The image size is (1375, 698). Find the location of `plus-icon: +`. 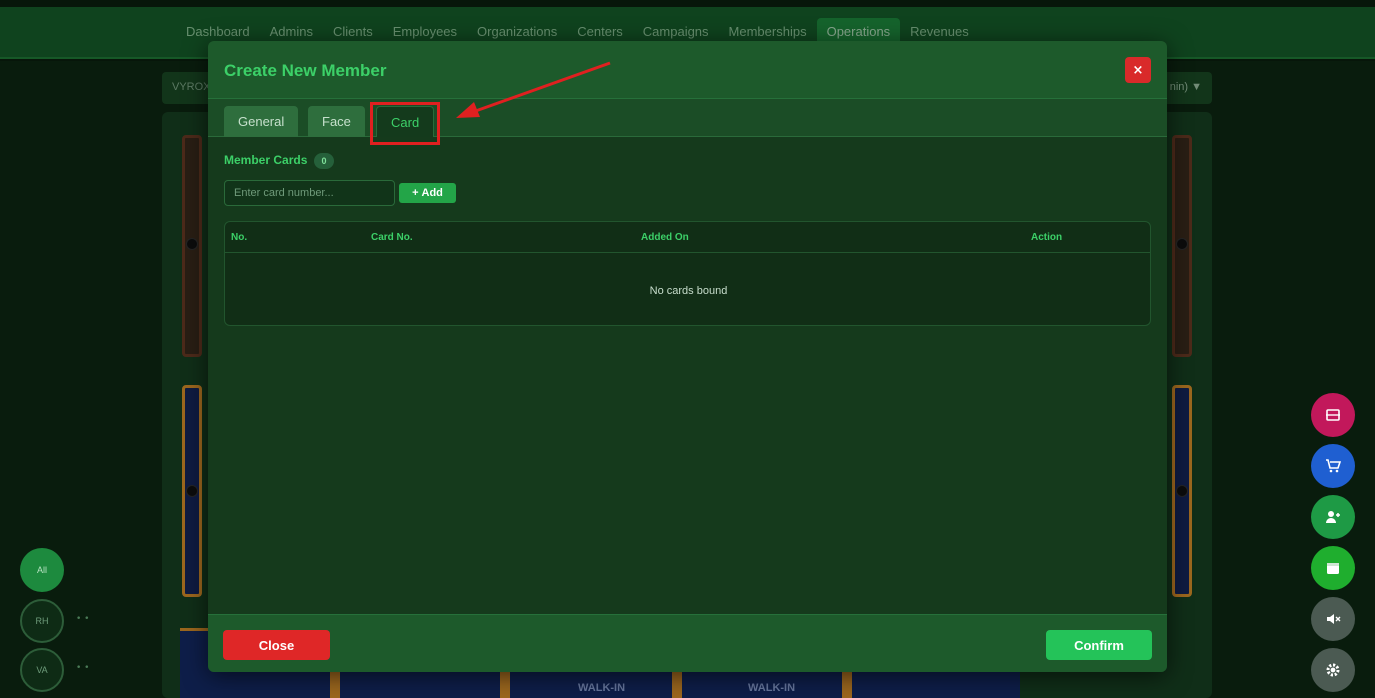

plus-icon: + is located at coordinates (415, 193).